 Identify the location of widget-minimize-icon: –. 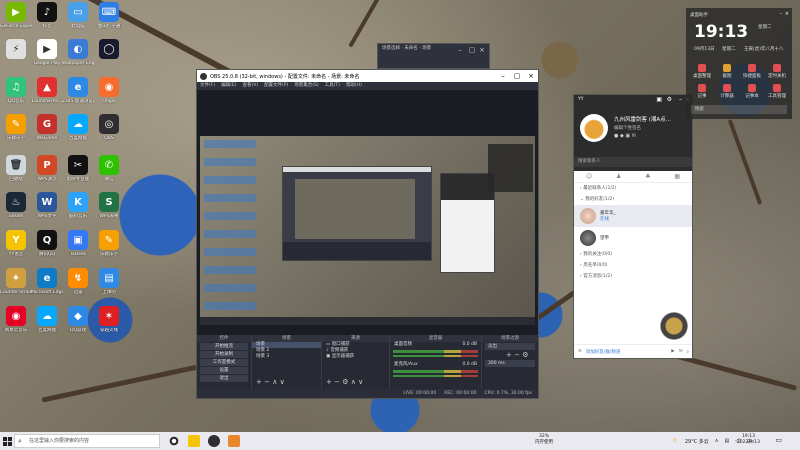
(781, 14).